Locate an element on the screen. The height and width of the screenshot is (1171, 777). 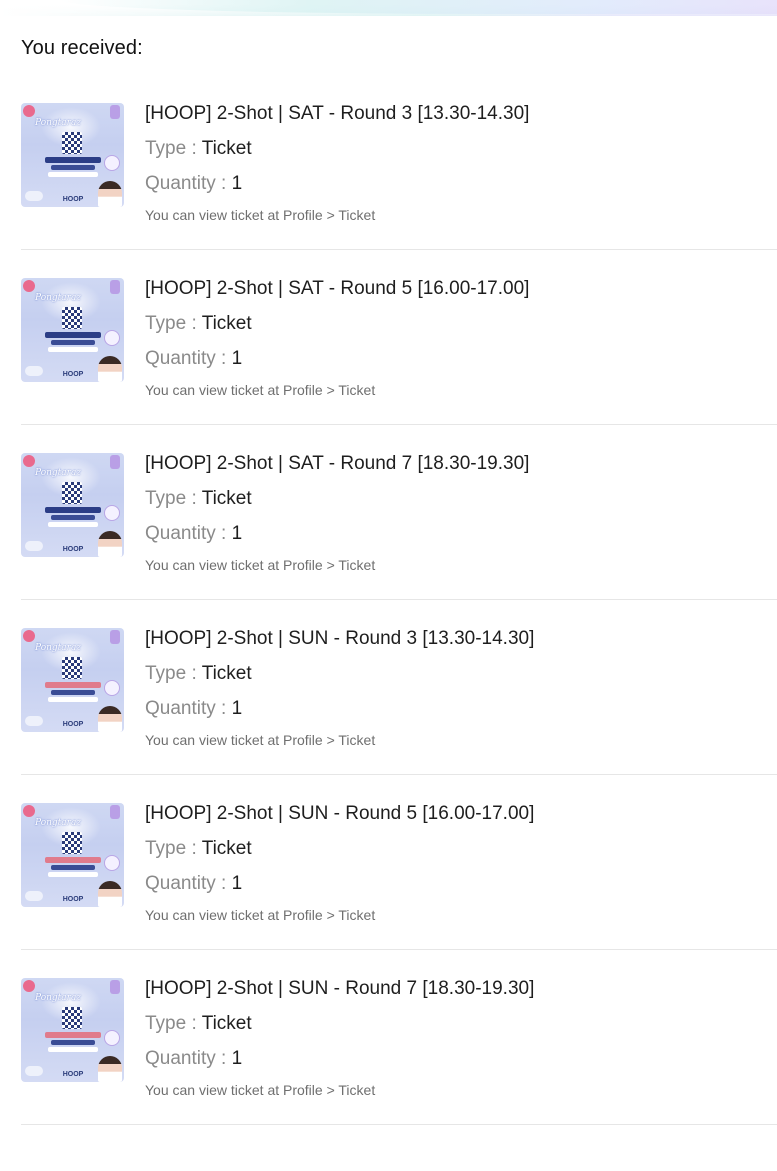
top-gradient-band is located at coordinates (388, 8).